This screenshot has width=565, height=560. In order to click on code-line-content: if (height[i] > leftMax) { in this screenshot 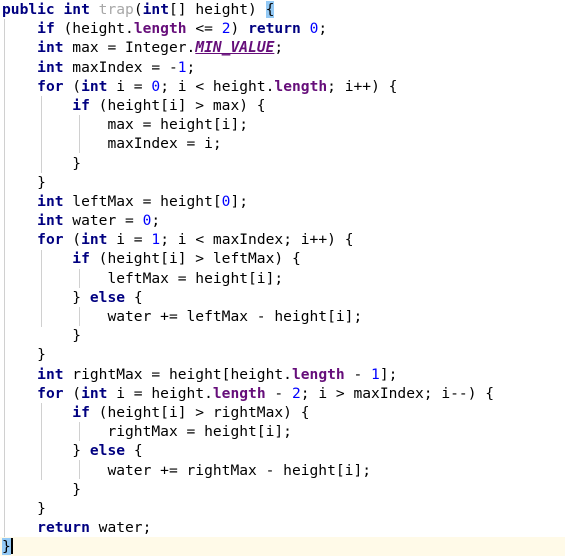, I will do `click(186, 259)`.